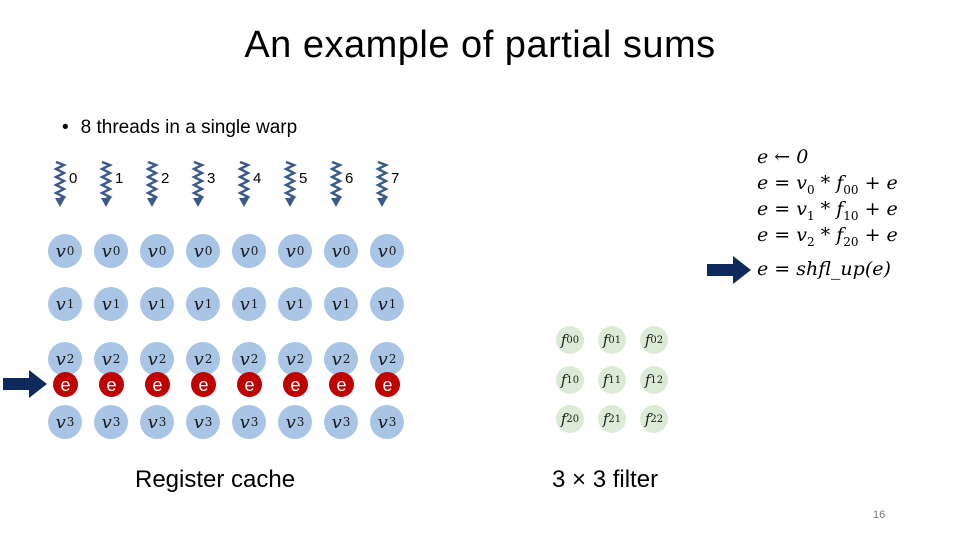  What do you see at coordinates (303, 178) in the screenshot?
I see `thread-id: 5` at bounding box center [303, 178].